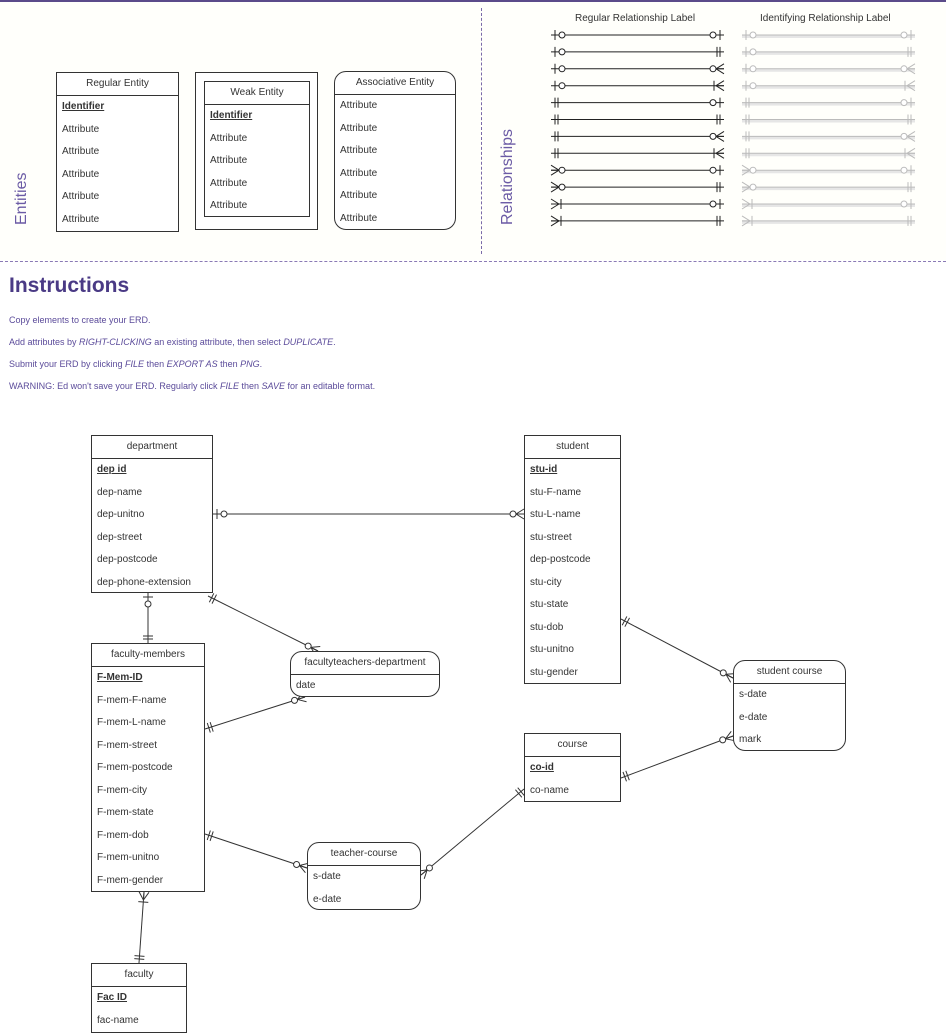 The height and width of the screenshot is (1033, 946). I want to click on entity-title: teacher-course, so click(364, 854).